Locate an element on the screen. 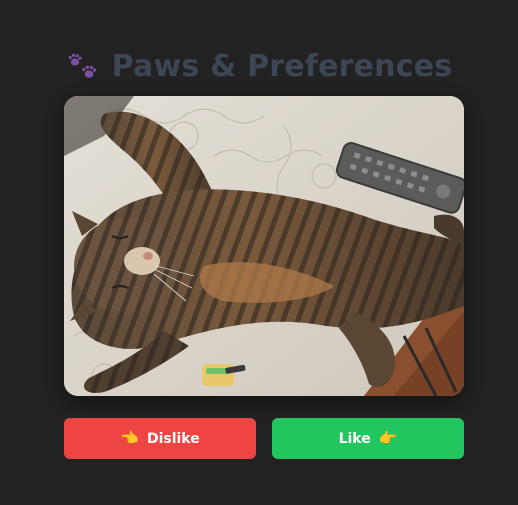  pointing-left-hand-icon: 👈 is located at coordinates (129, 438).